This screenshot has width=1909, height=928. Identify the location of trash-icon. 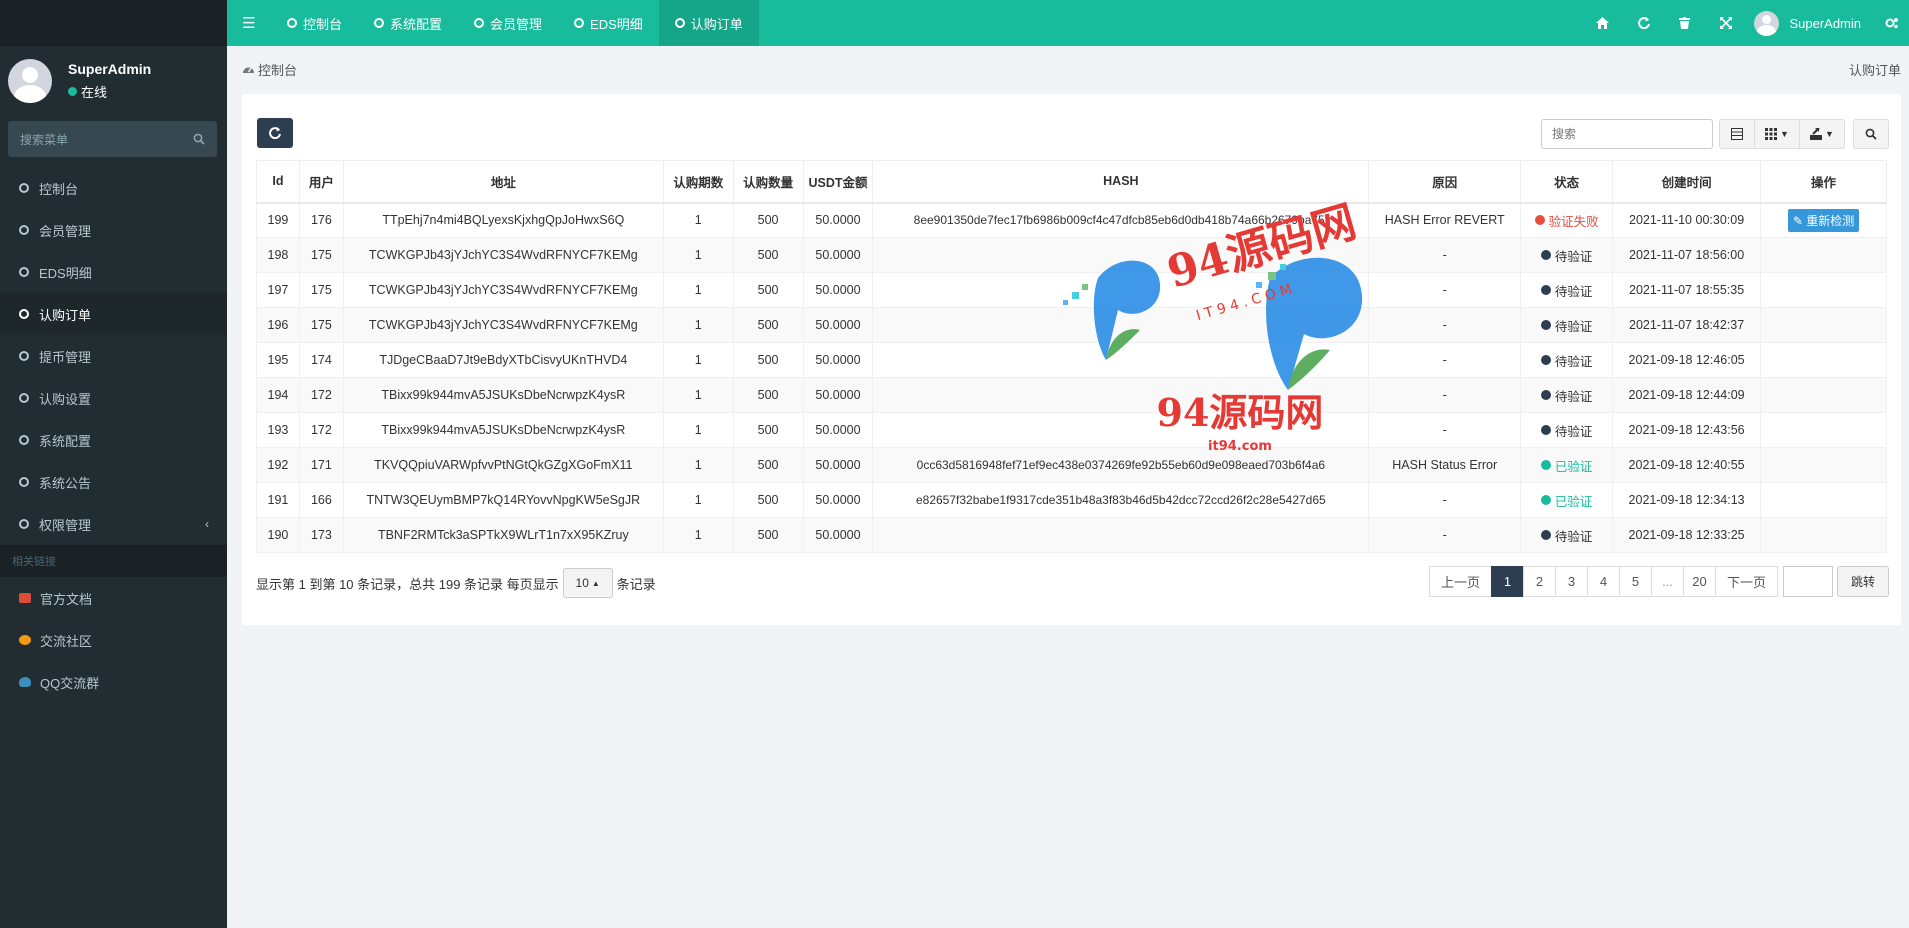
(1684, 23).